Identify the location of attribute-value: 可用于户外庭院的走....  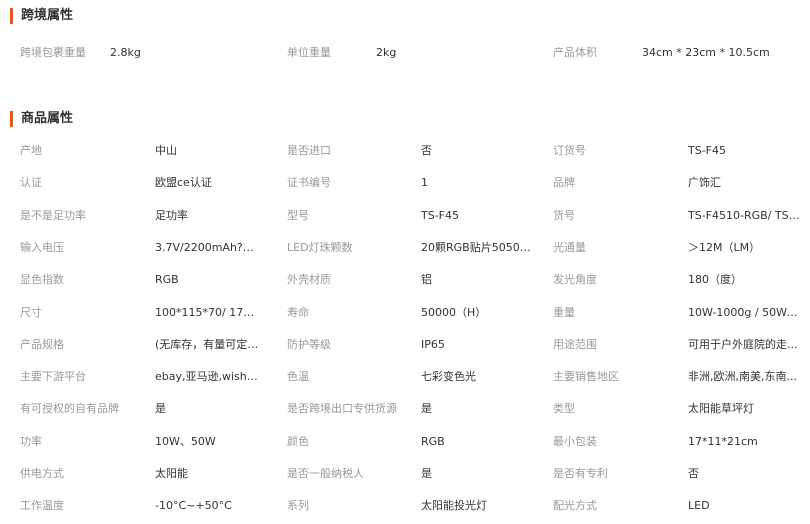
(743, 344).